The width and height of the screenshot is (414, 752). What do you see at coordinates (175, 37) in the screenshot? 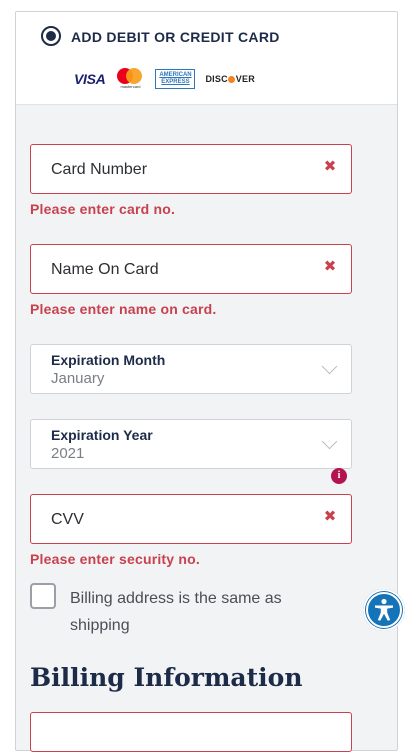
I see `card-option-label: ADD DEBIT OR CREDIT CARD` at bounding box center [175, 37].